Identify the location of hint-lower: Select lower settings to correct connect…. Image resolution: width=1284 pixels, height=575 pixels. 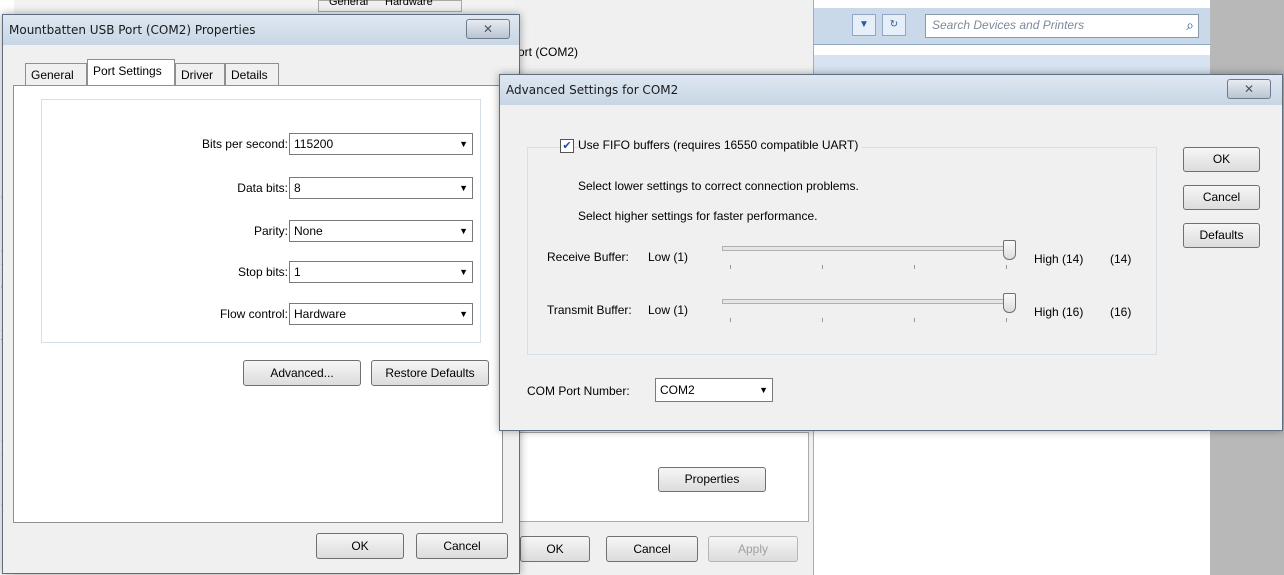
(718, 186).